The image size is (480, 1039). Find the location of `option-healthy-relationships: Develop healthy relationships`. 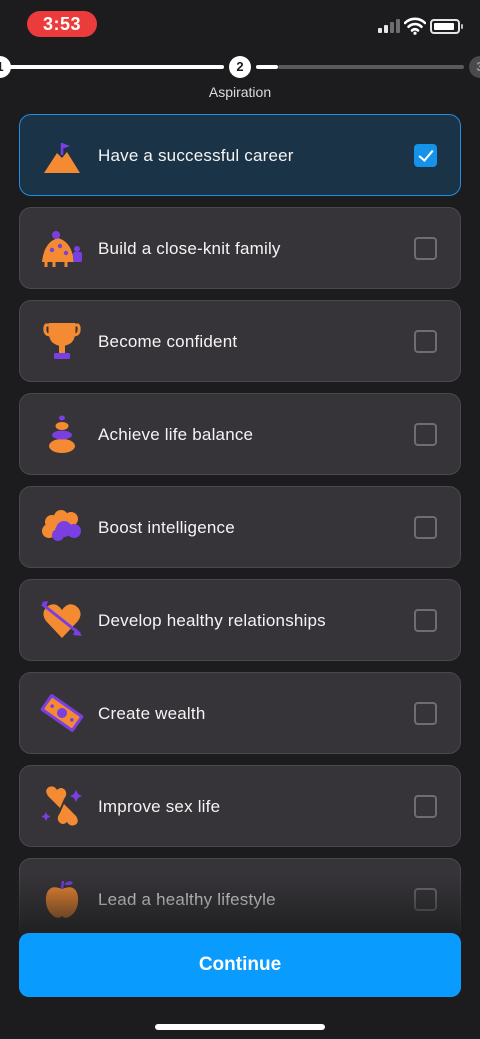

option-healthy-relationships: Develop healthy relationships is located at coordinates (240, 620).